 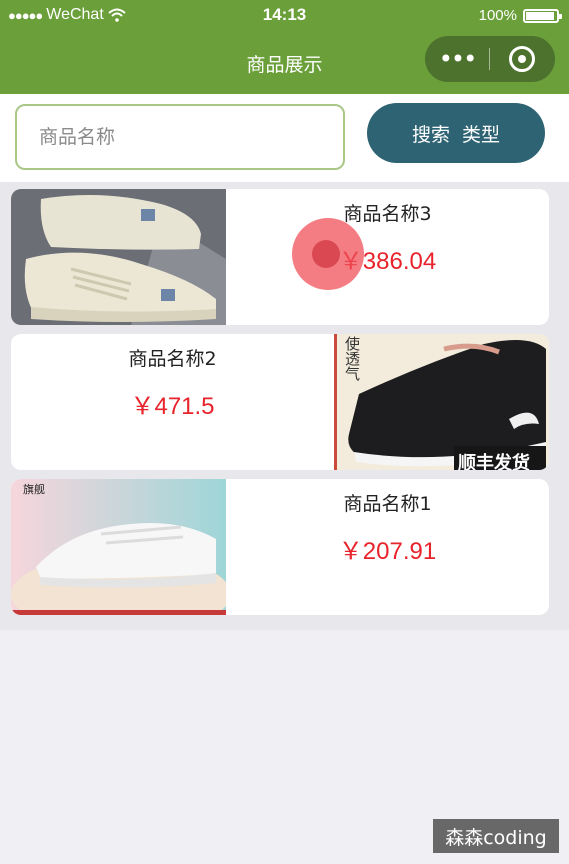 What do you see at coordinates (387, 551) in the screenshot?
I see `product-price: ￥207.91` at bounding box center [387, 551].